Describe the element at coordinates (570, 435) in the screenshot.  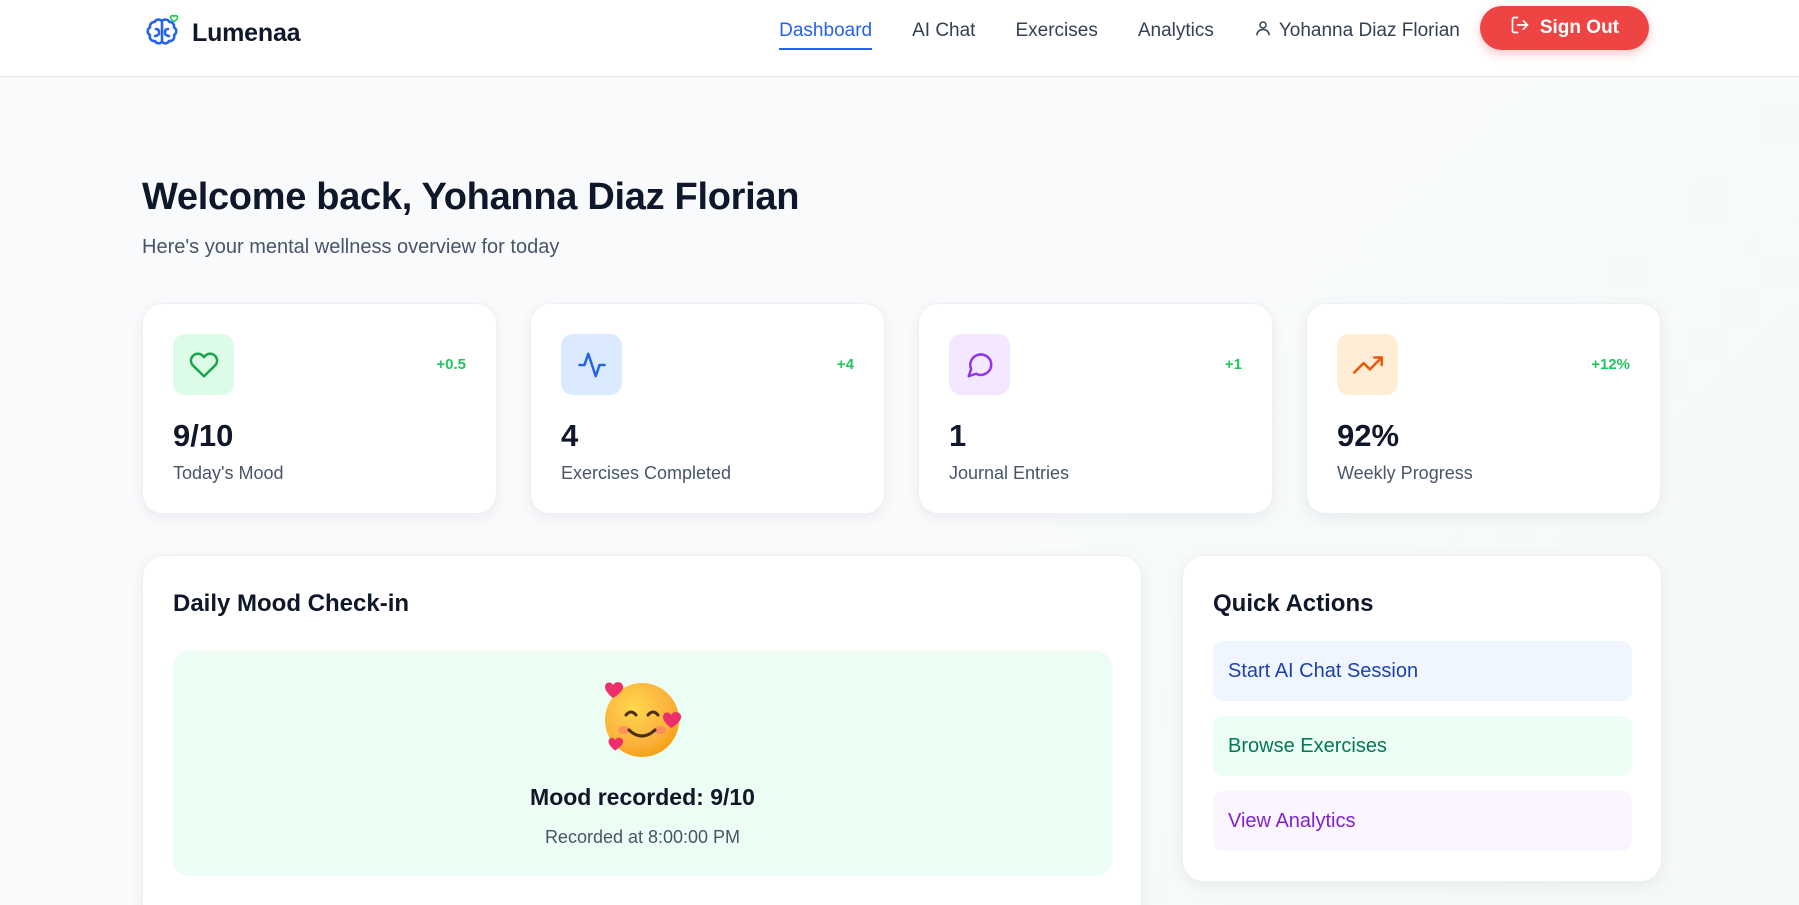
I see `stat-value: 4` at that location.